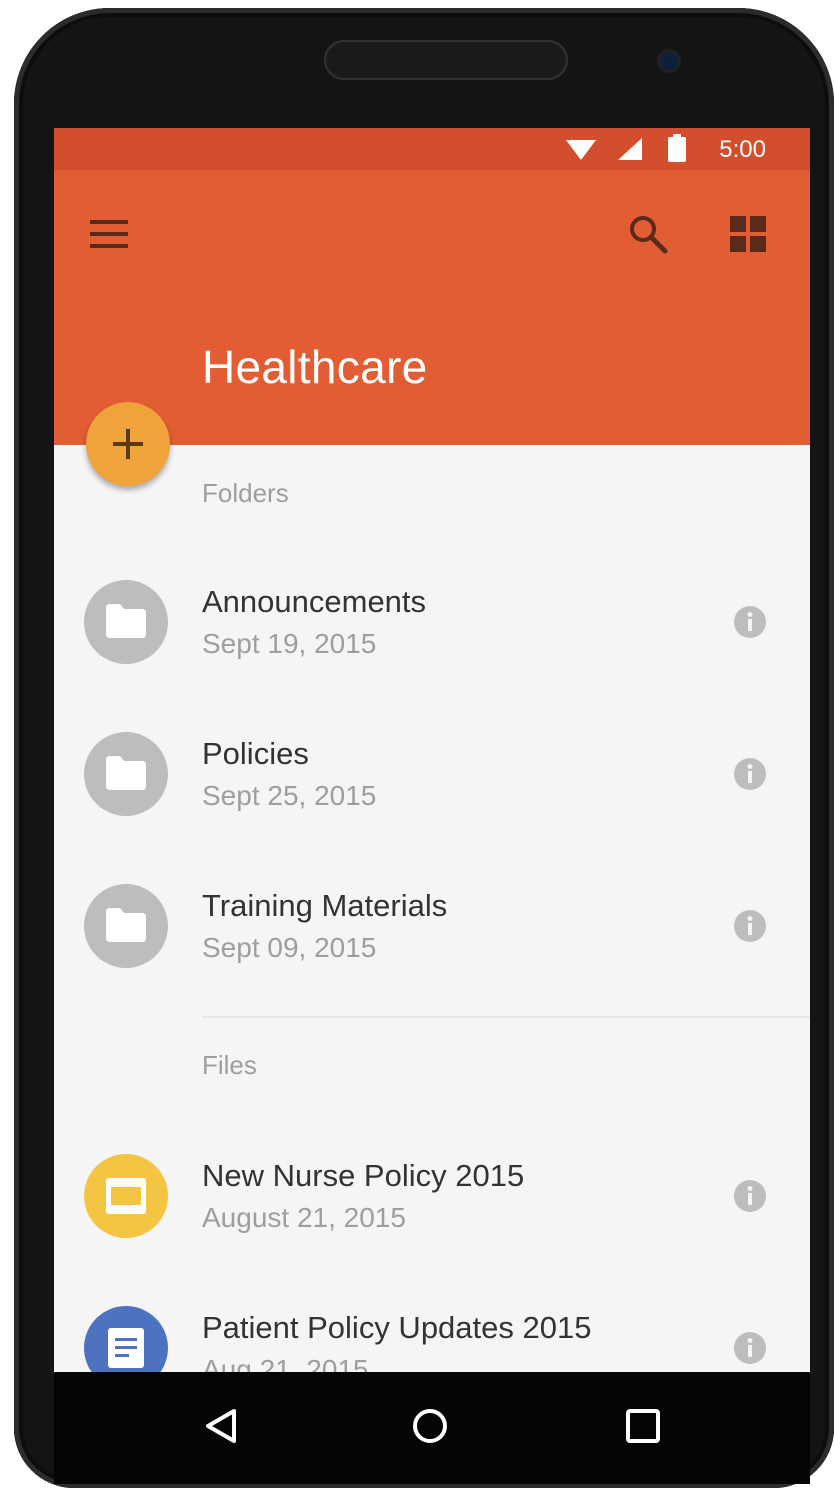  I want to click on folder-name: Announcements, so click(314, 601).